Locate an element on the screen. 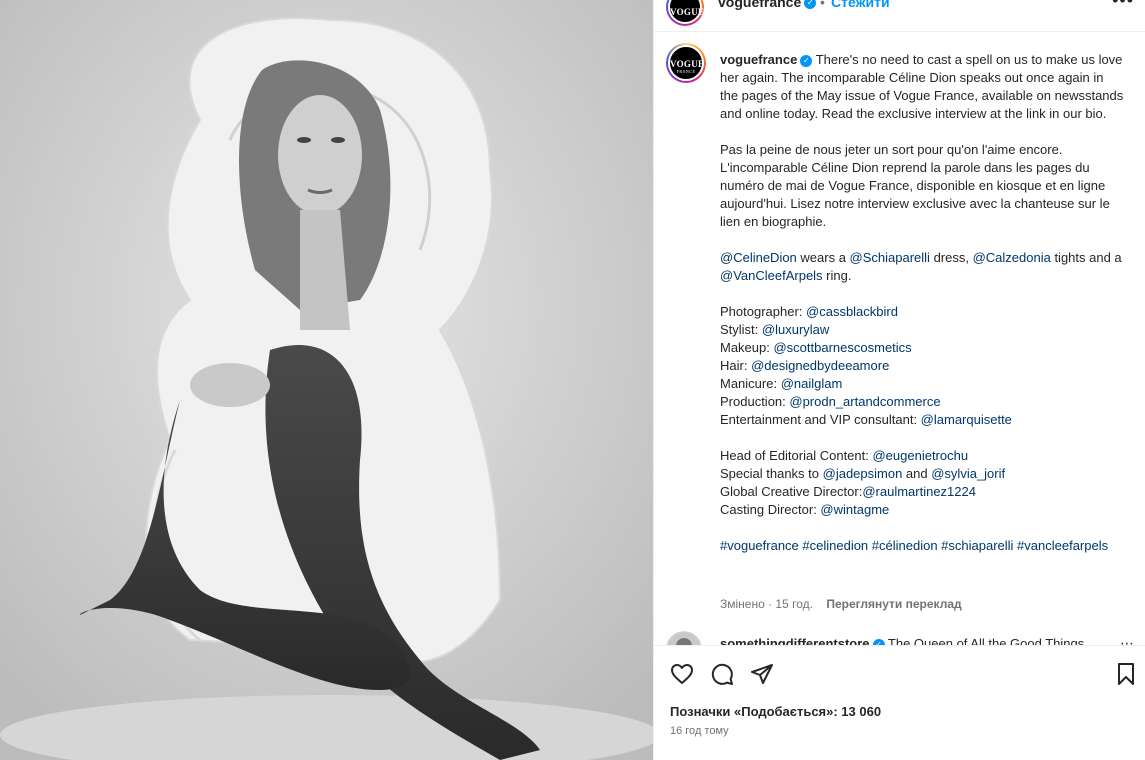 The image size is (1145, 760). caption-username: voguefrance is located at coordinates (758, 59).